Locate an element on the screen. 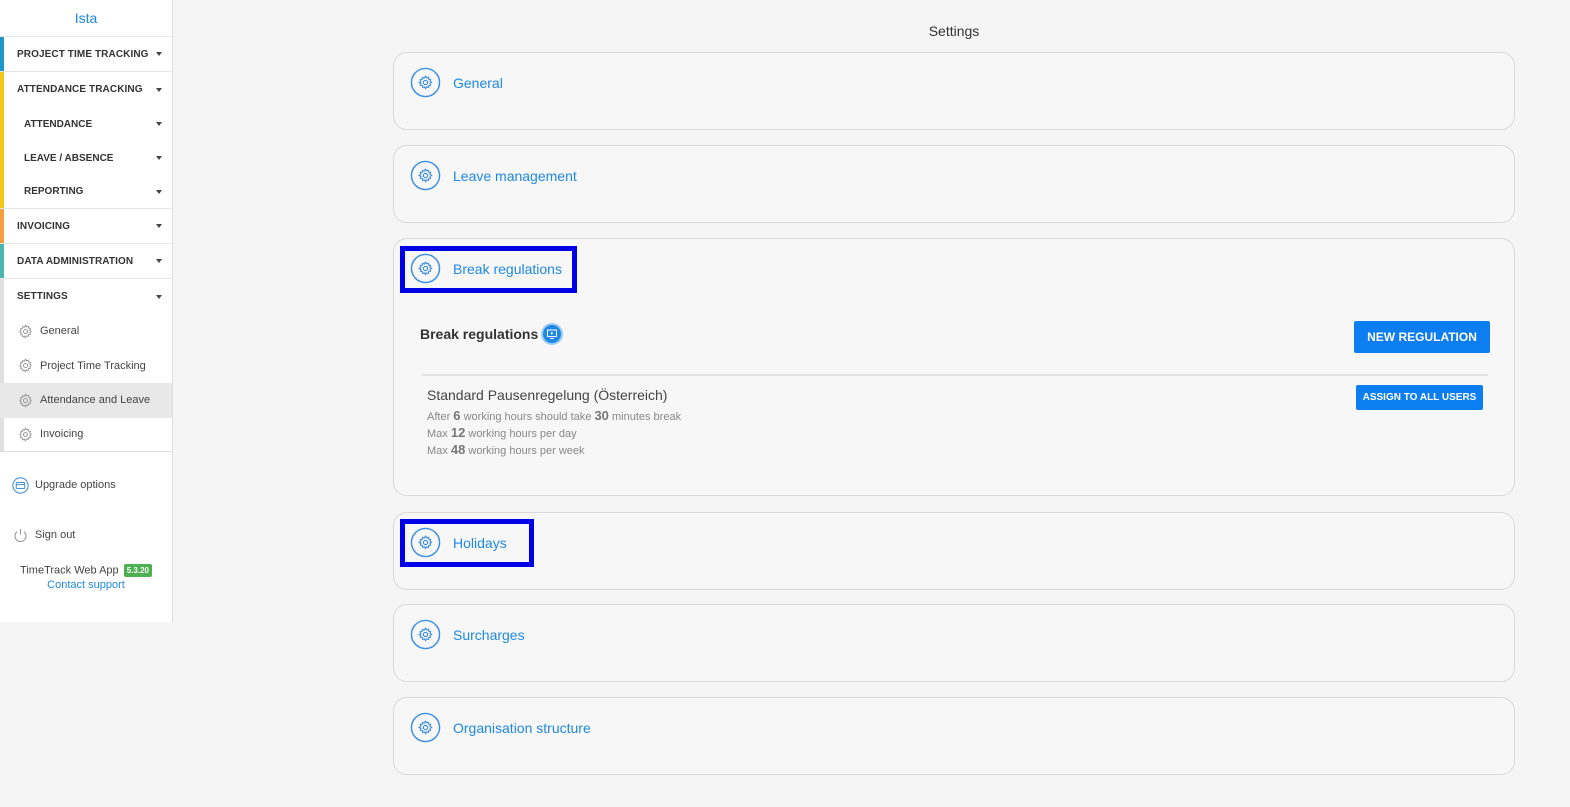 This screenshot has height=807, width=1570. nav-settings: SETTINGS is located at coordinates (86, 296).